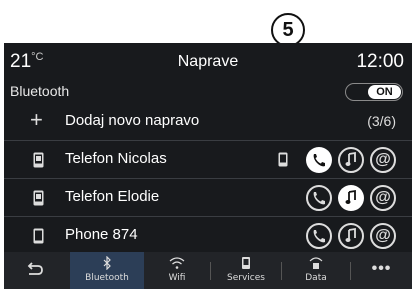 This screenshot has height=293, width=416. I want to click on device-count: (3/6), so click(381, 121).